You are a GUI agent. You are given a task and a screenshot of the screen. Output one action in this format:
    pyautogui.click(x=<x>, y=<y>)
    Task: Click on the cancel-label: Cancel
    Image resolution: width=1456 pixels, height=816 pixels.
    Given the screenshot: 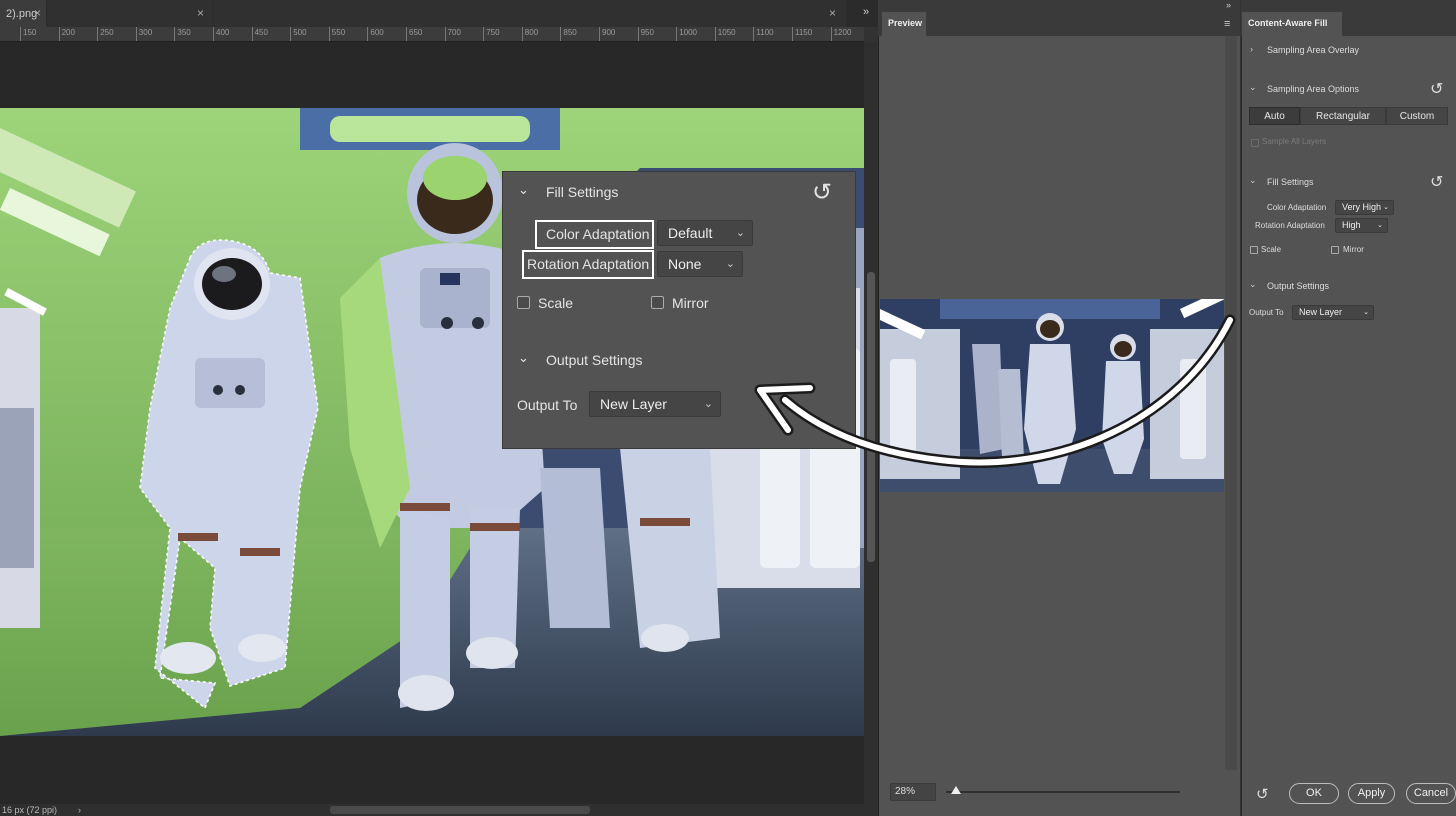 What is the action you would take?
    pyautogui.click(x=1431, y=793)
    